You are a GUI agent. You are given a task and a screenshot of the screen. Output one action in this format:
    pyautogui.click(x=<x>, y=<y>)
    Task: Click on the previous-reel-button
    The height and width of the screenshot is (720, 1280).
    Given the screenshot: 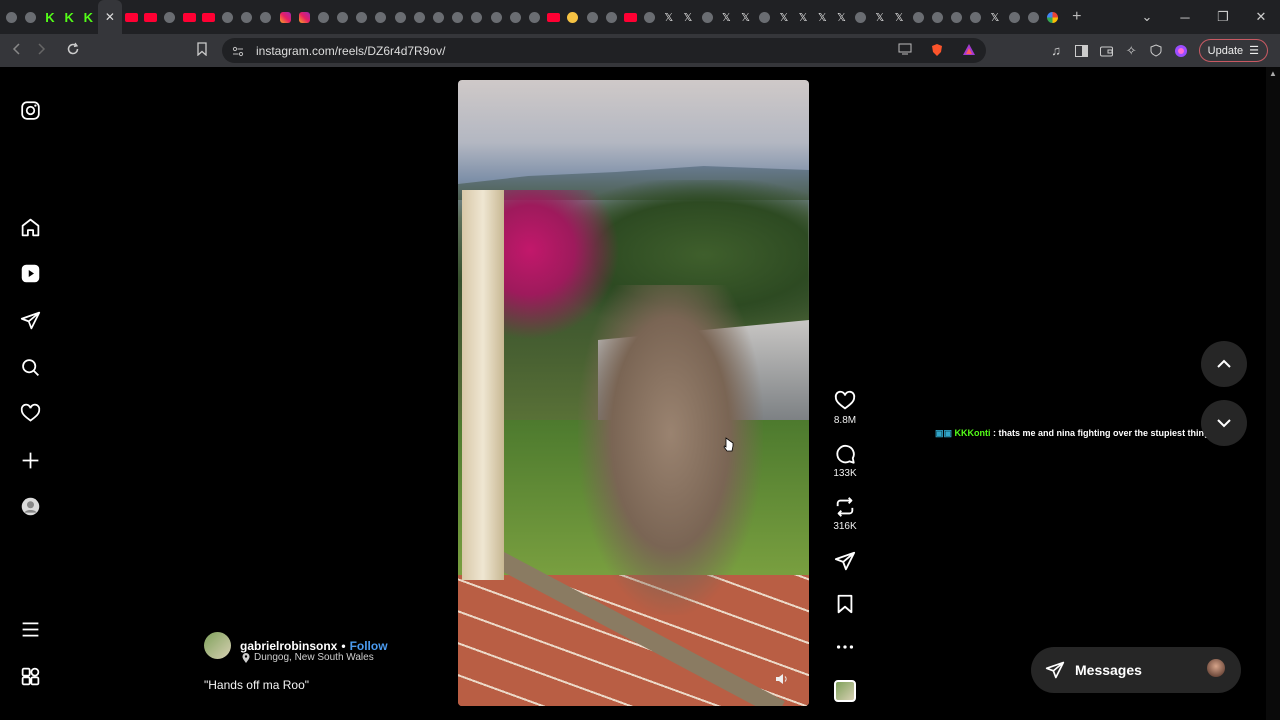 What is the action you would take?
    pyautogui.click(x=1224, y=364)
    